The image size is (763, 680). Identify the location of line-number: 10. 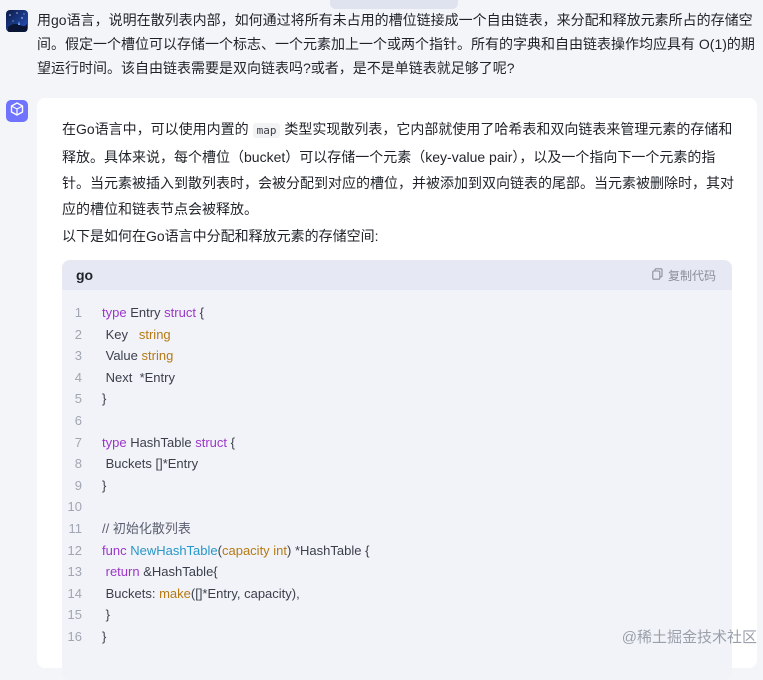
(74, 507).